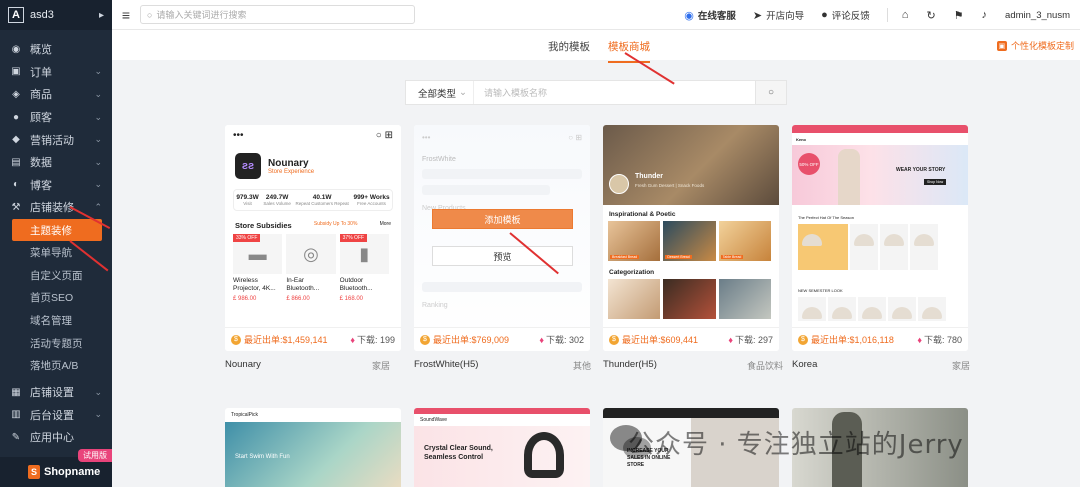  I want to click on shopname-logo-icon: S, so click(34, 472).